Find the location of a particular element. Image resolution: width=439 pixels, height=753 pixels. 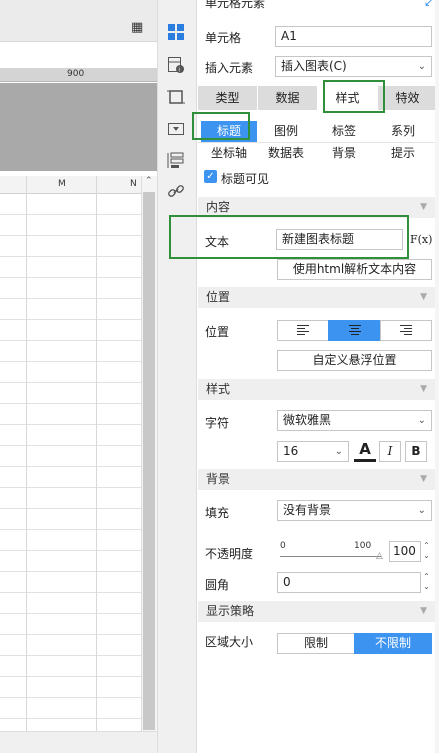

radius-stepper: ⌃ ⌄ is located at coordinates (426, 582).